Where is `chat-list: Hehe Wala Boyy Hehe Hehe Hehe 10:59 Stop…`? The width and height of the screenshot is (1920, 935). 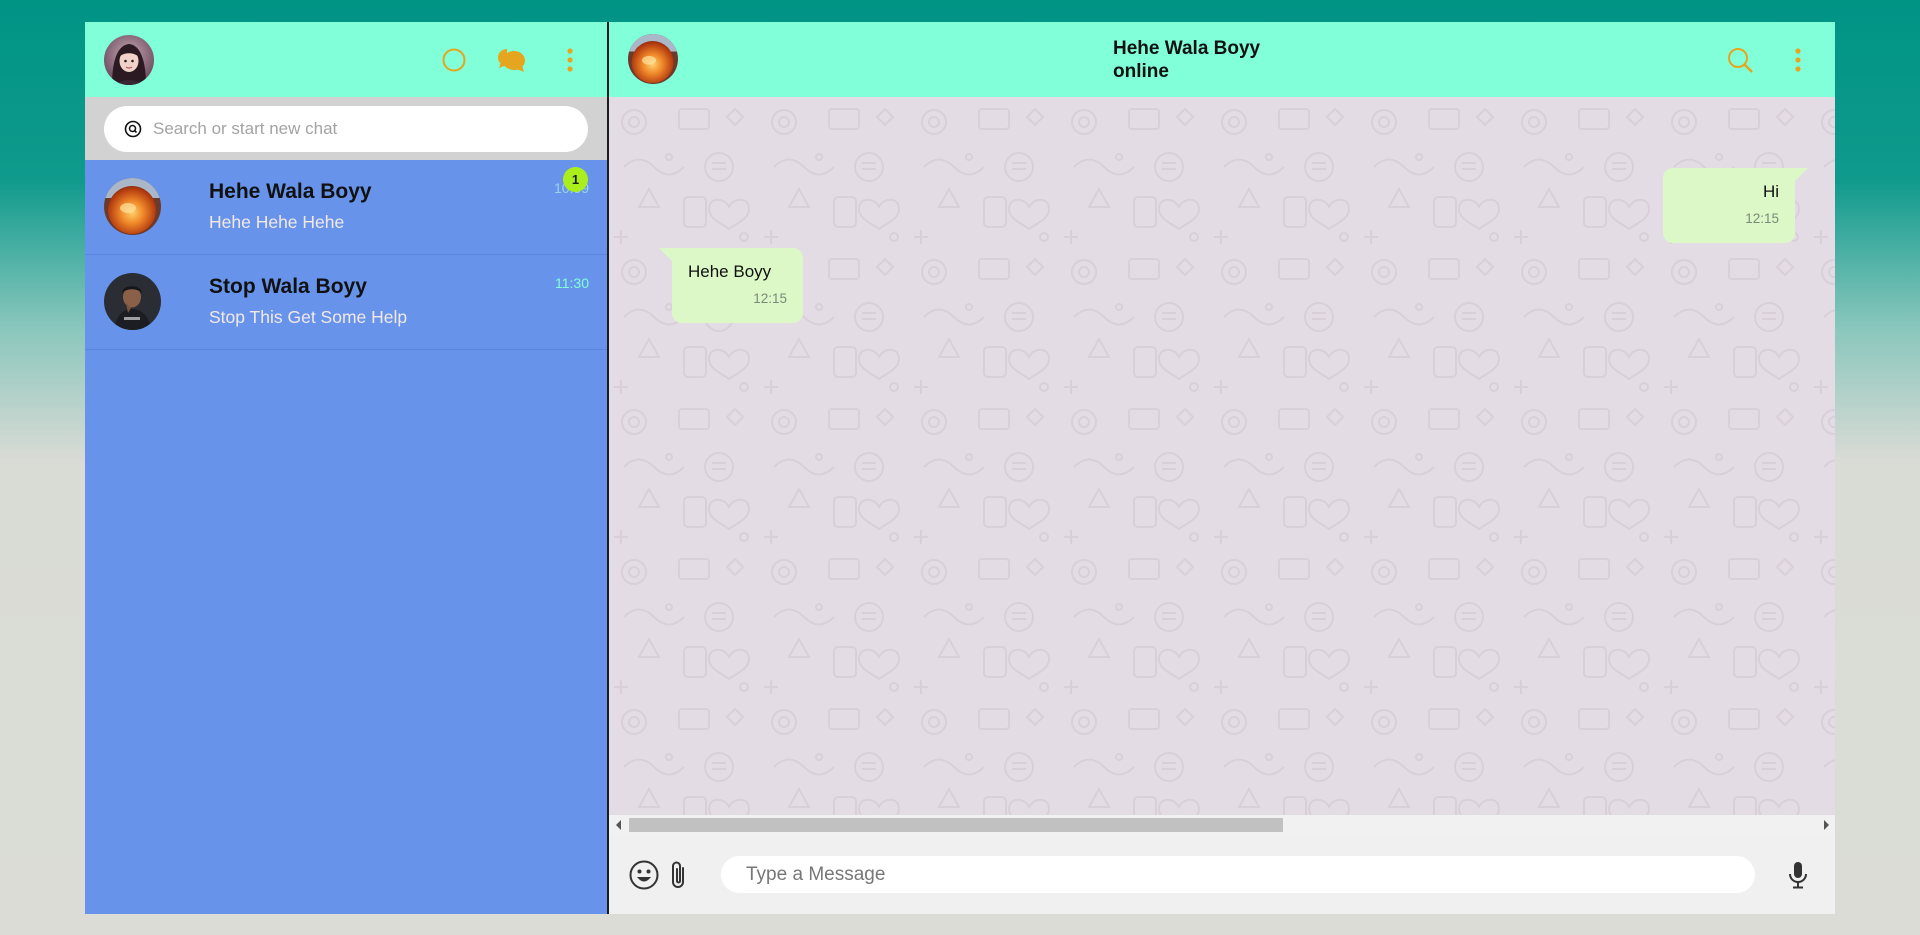
chat-list: Hehe Wala Boyy Hehe Hehe Hehe 10:59 Stop… is located at coordinates (346, 255).